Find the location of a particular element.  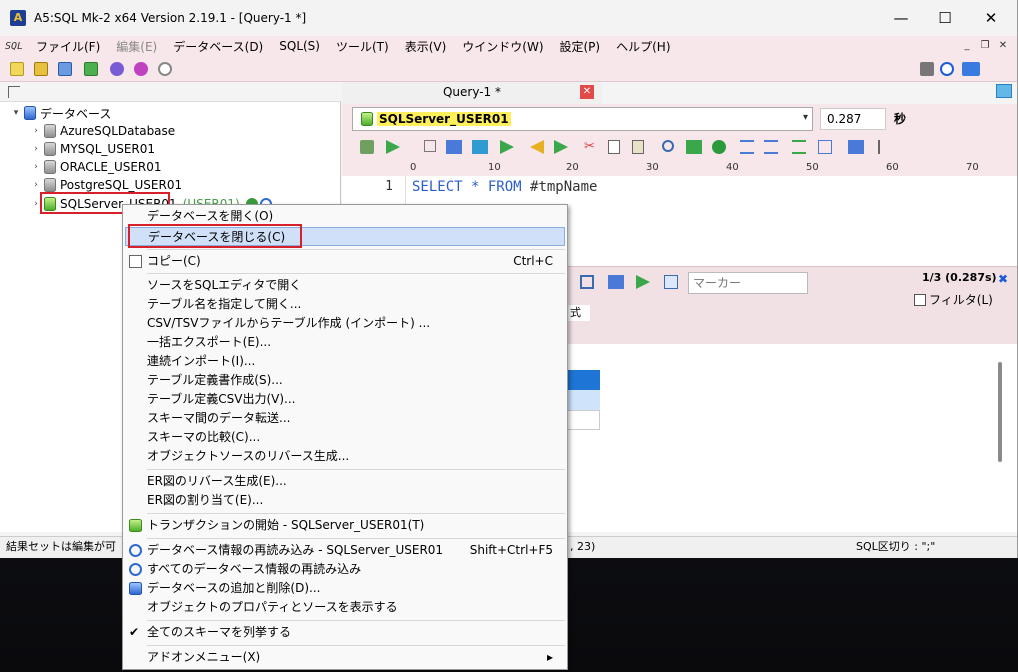

outdent-icon is located at coordinates (799, 147).